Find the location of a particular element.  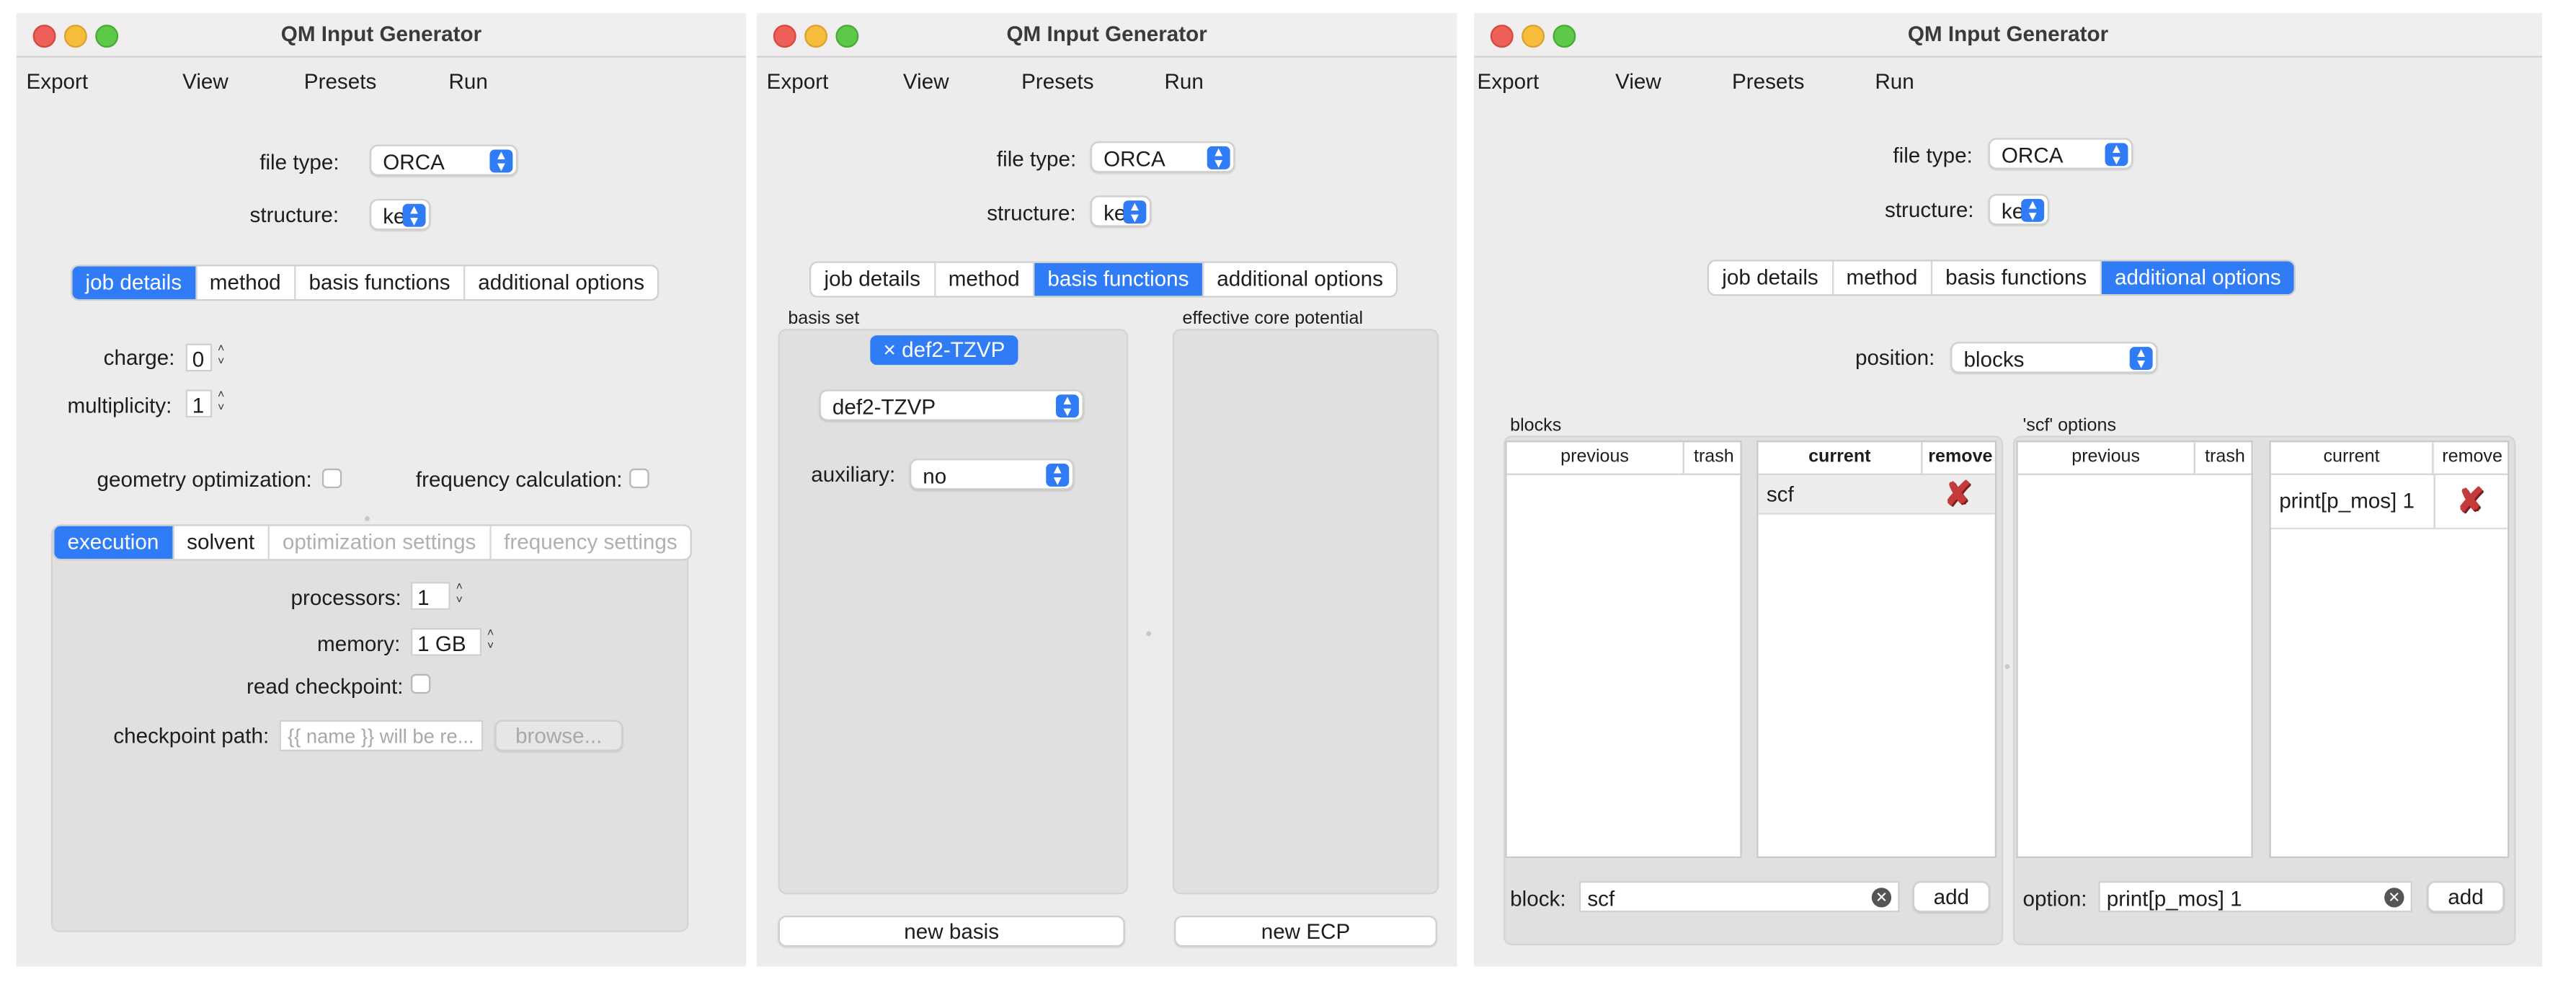

option-input: print[p_mos] 1 ✕ is located at coordinates (2255, 897).